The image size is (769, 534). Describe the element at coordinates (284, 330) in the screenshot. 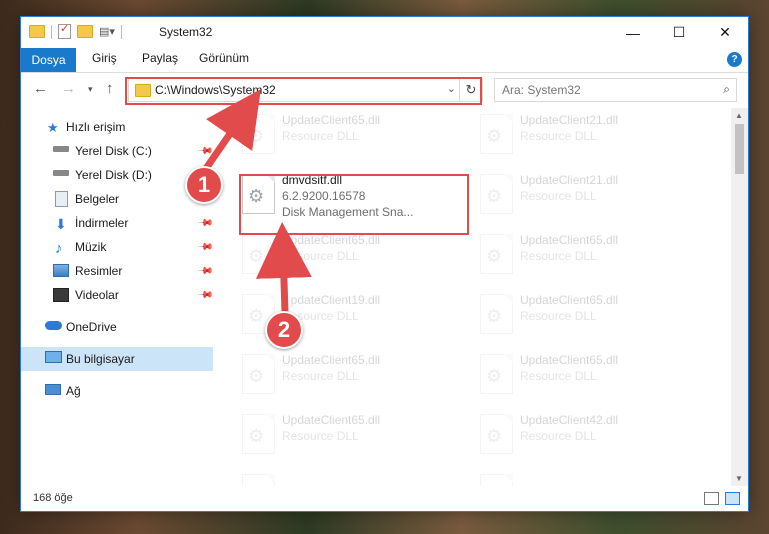

I see `callout-2: 2` at that location.